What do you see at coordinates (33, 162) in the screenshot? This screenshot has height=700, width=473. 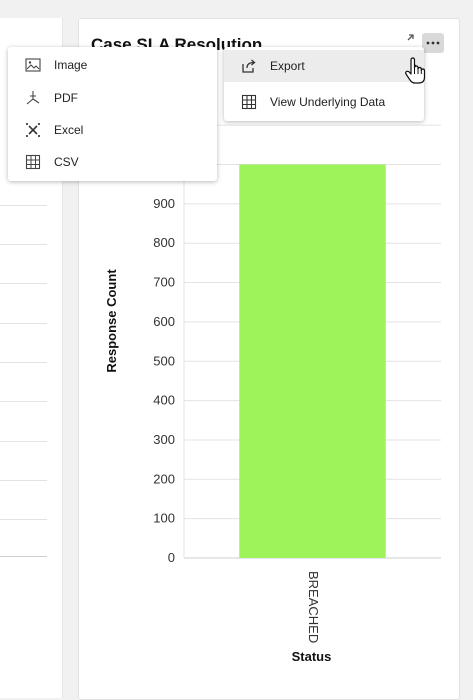 I see `csv-icon` at bounding box center [33, 162].